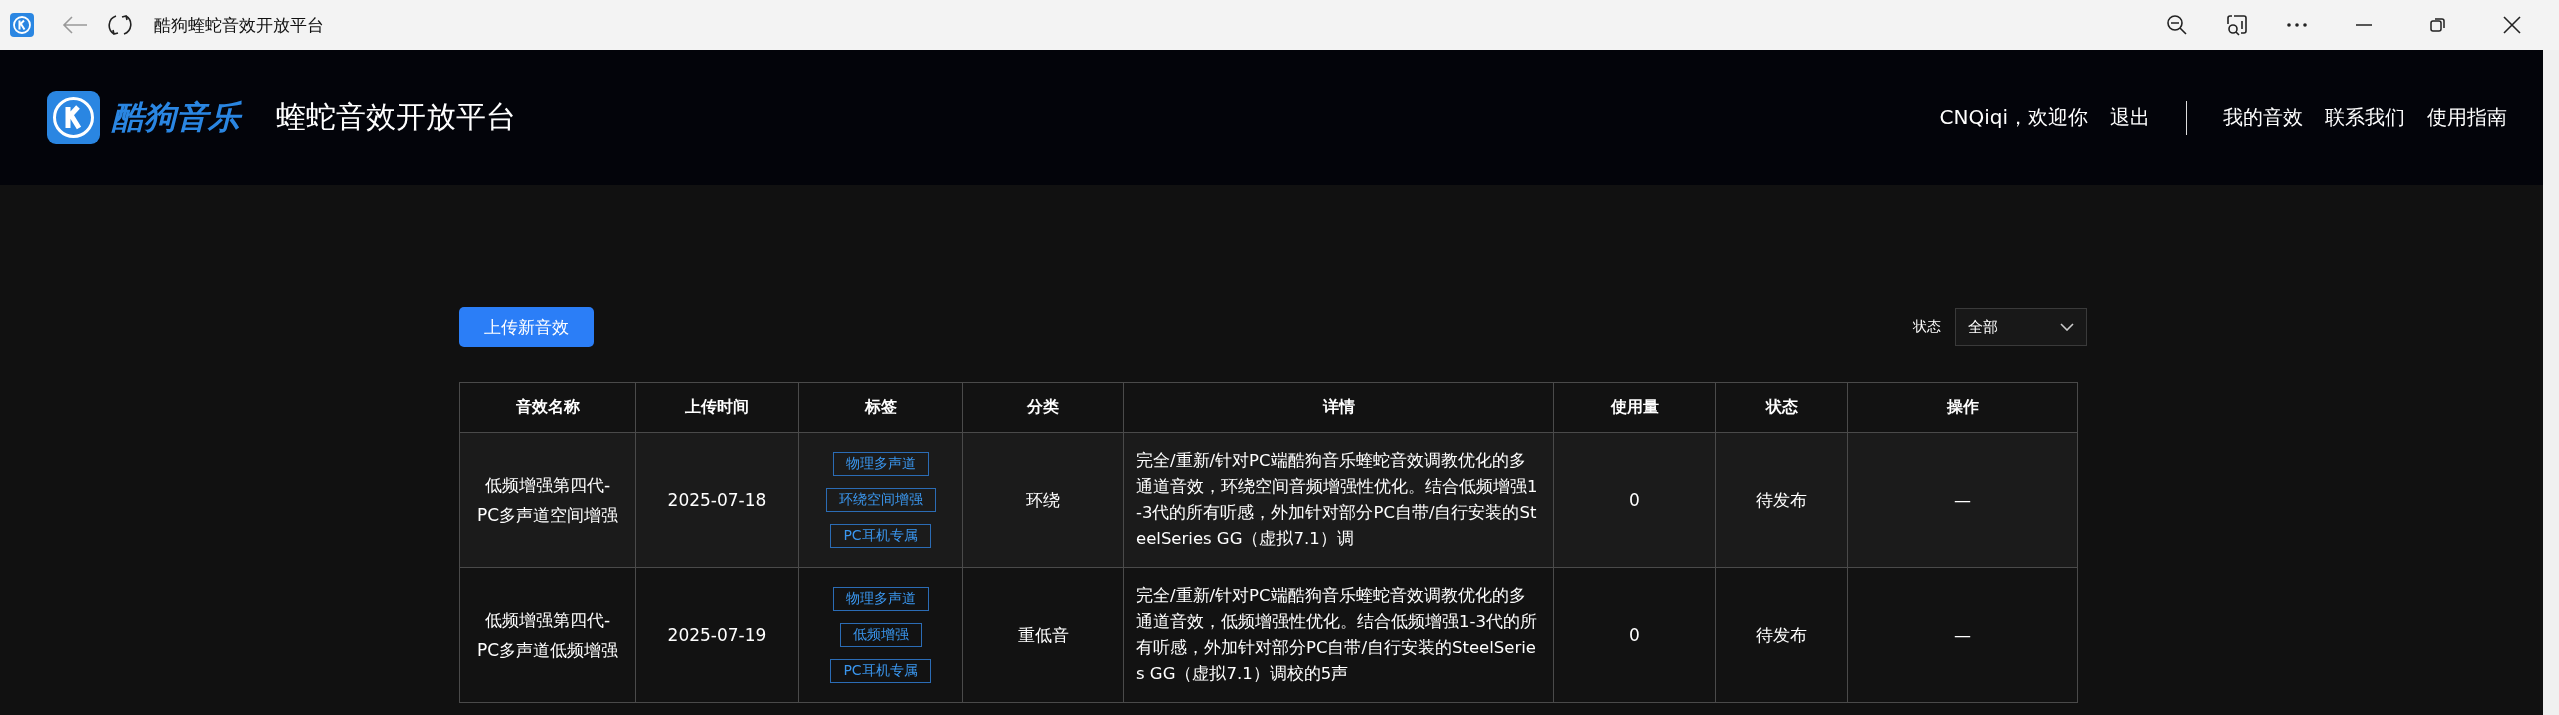 Image resolution: width=2559 pixels, height=715 pixels. I want to click on scrollbar, so click(2551, 382).